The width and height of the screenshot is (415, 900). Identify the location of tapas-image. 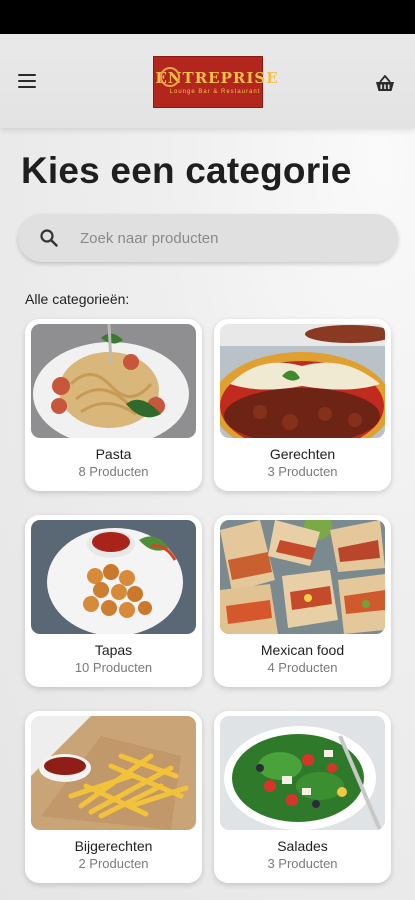
(113, 577).